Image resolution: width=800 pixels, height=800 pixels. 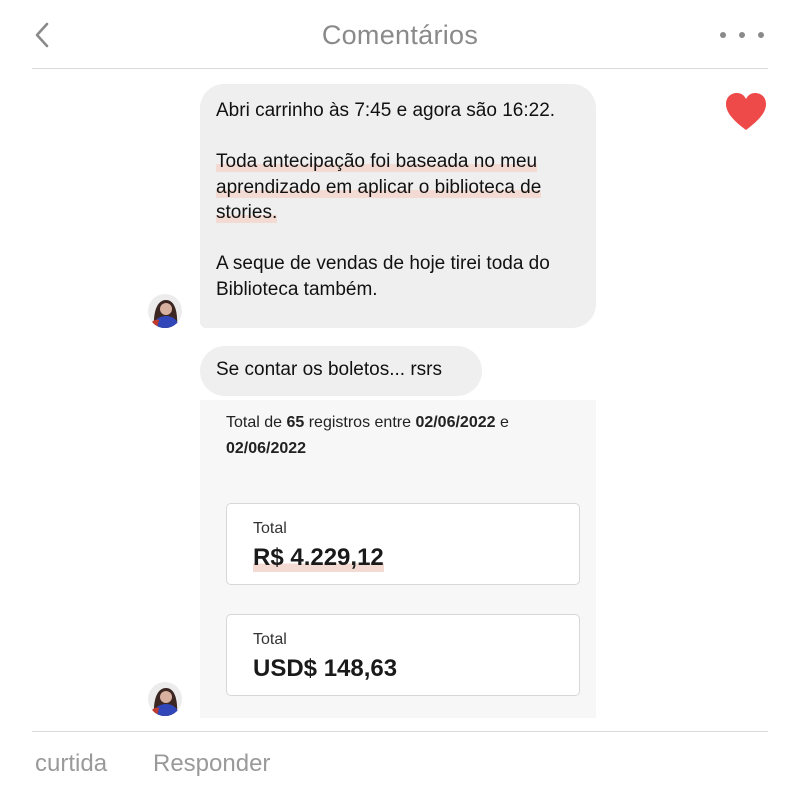 What do you see at coordinates (400, 731) in the screenshot?
I see `footer-divider` at bounding box center [400, 731].